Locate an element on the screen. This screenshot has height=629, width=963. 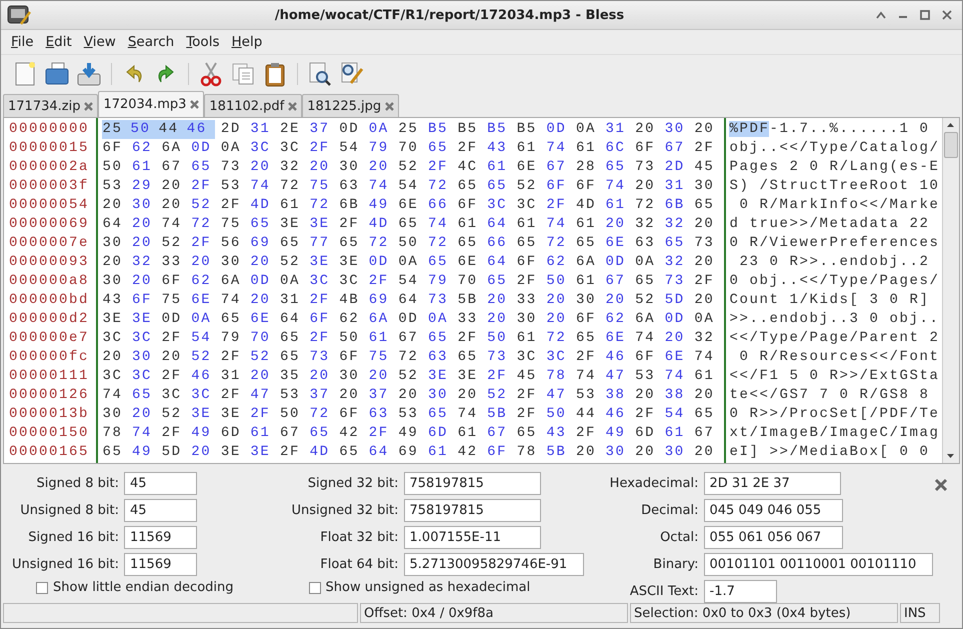
hex-byte: 32 is located at coordinates (709, 338).